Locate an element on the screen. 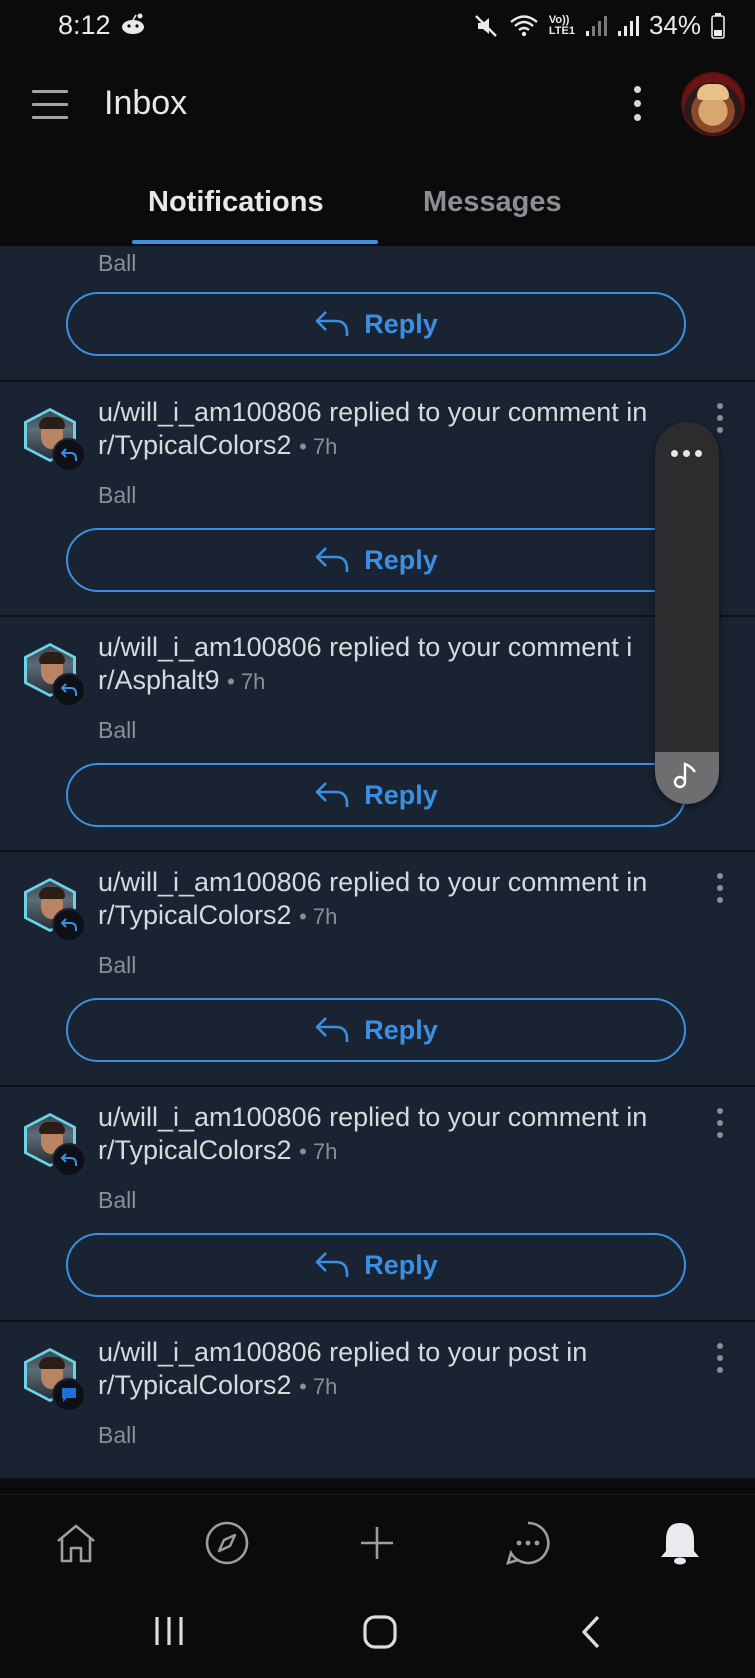 This screenshot has height=1678, width=755. inbox-tabs: Notifications Messages is located at coordinates (377, 204).